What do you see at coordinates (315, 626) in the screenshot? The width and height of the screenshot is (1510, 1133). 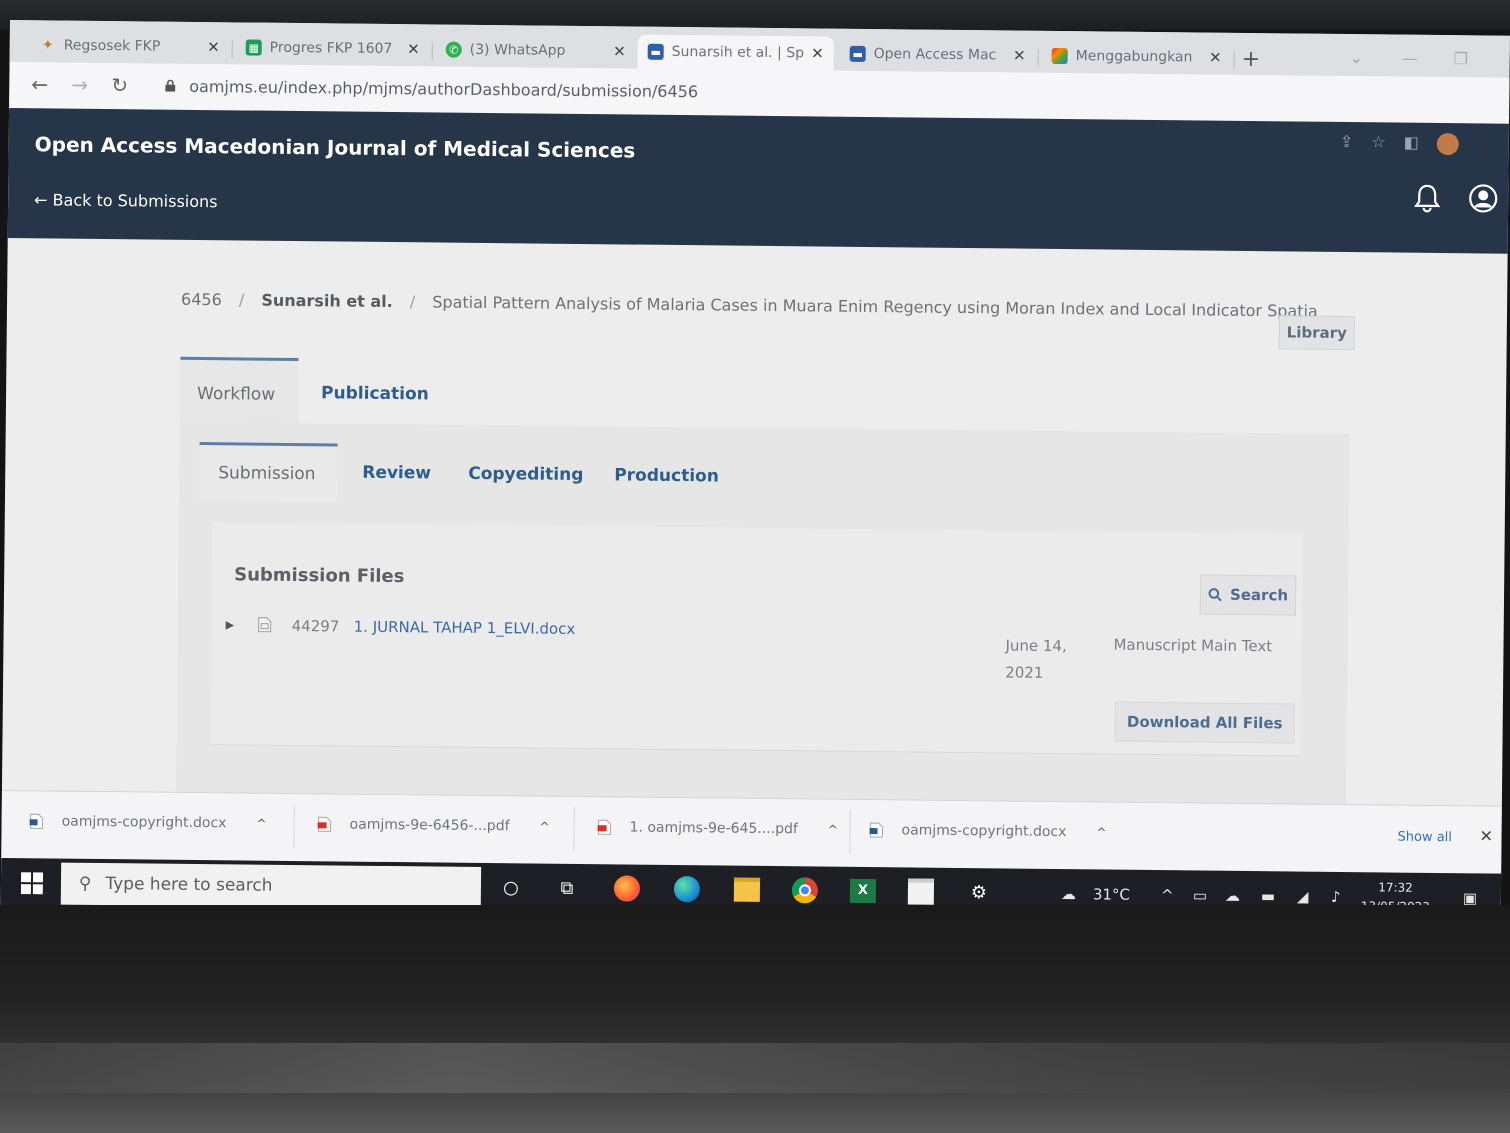 I see `file-id: 44297` at bounding box center [315, 626].